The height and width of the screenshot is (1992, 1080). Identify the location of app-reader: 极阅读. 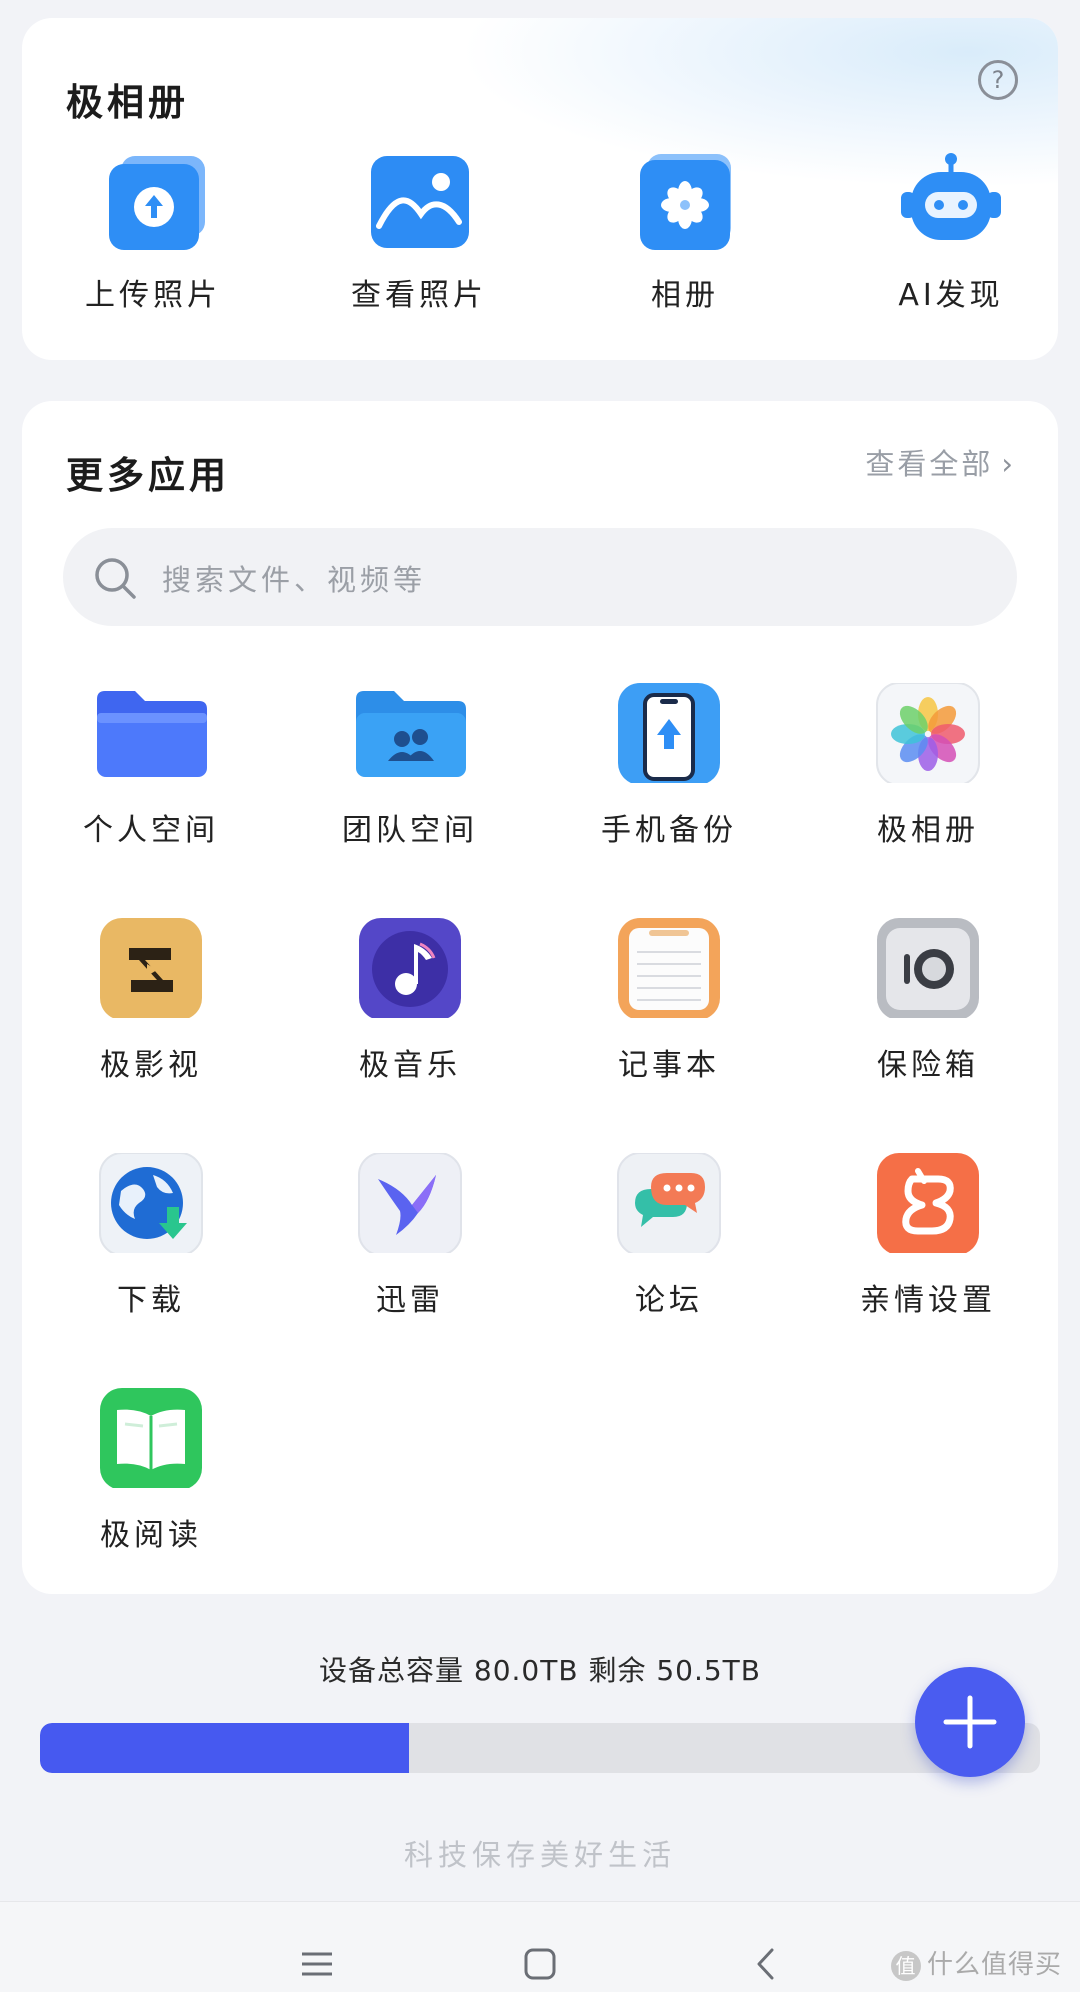
(151, 1471).